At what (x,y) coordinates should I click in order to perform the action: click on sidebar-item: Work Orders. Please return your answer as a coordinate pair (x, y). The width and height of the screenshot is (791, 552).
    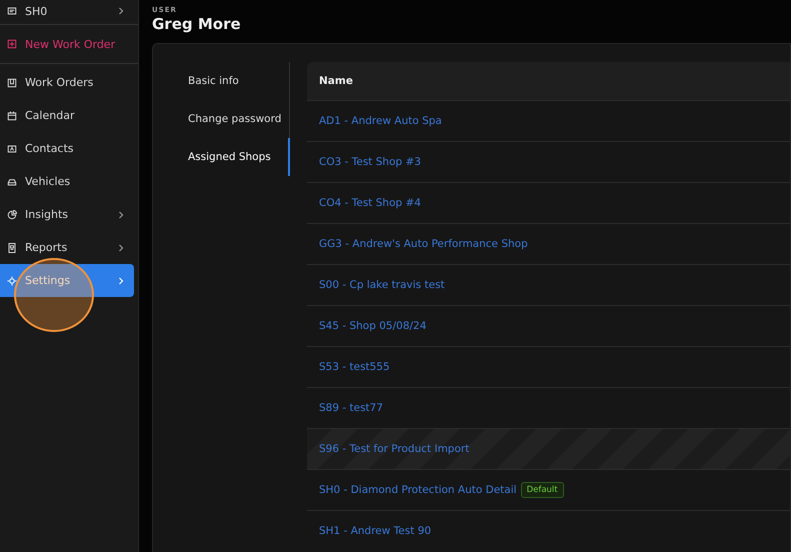
    Looking at the image, I should click on (67, 82).